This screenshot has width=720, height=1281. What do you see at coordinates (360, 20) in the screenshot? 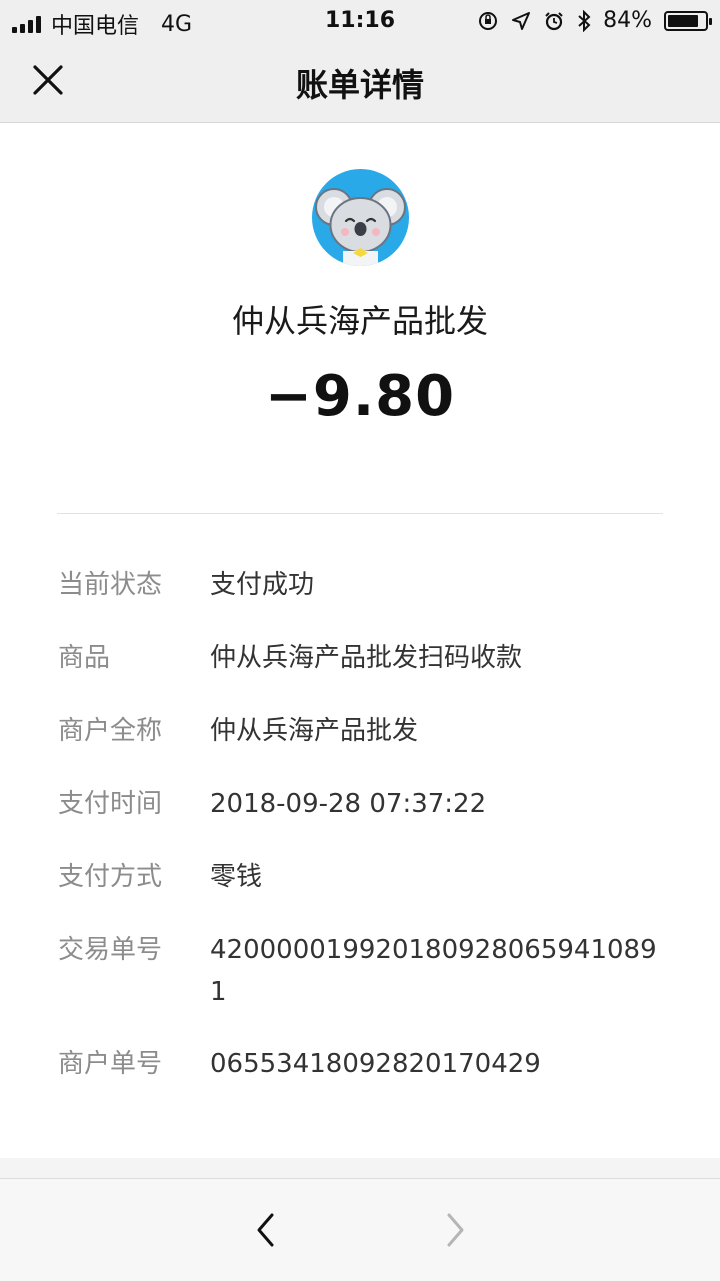
I see `status-bar: 中国电信 4G 11:16 84%` at bounding box center [360, 20].